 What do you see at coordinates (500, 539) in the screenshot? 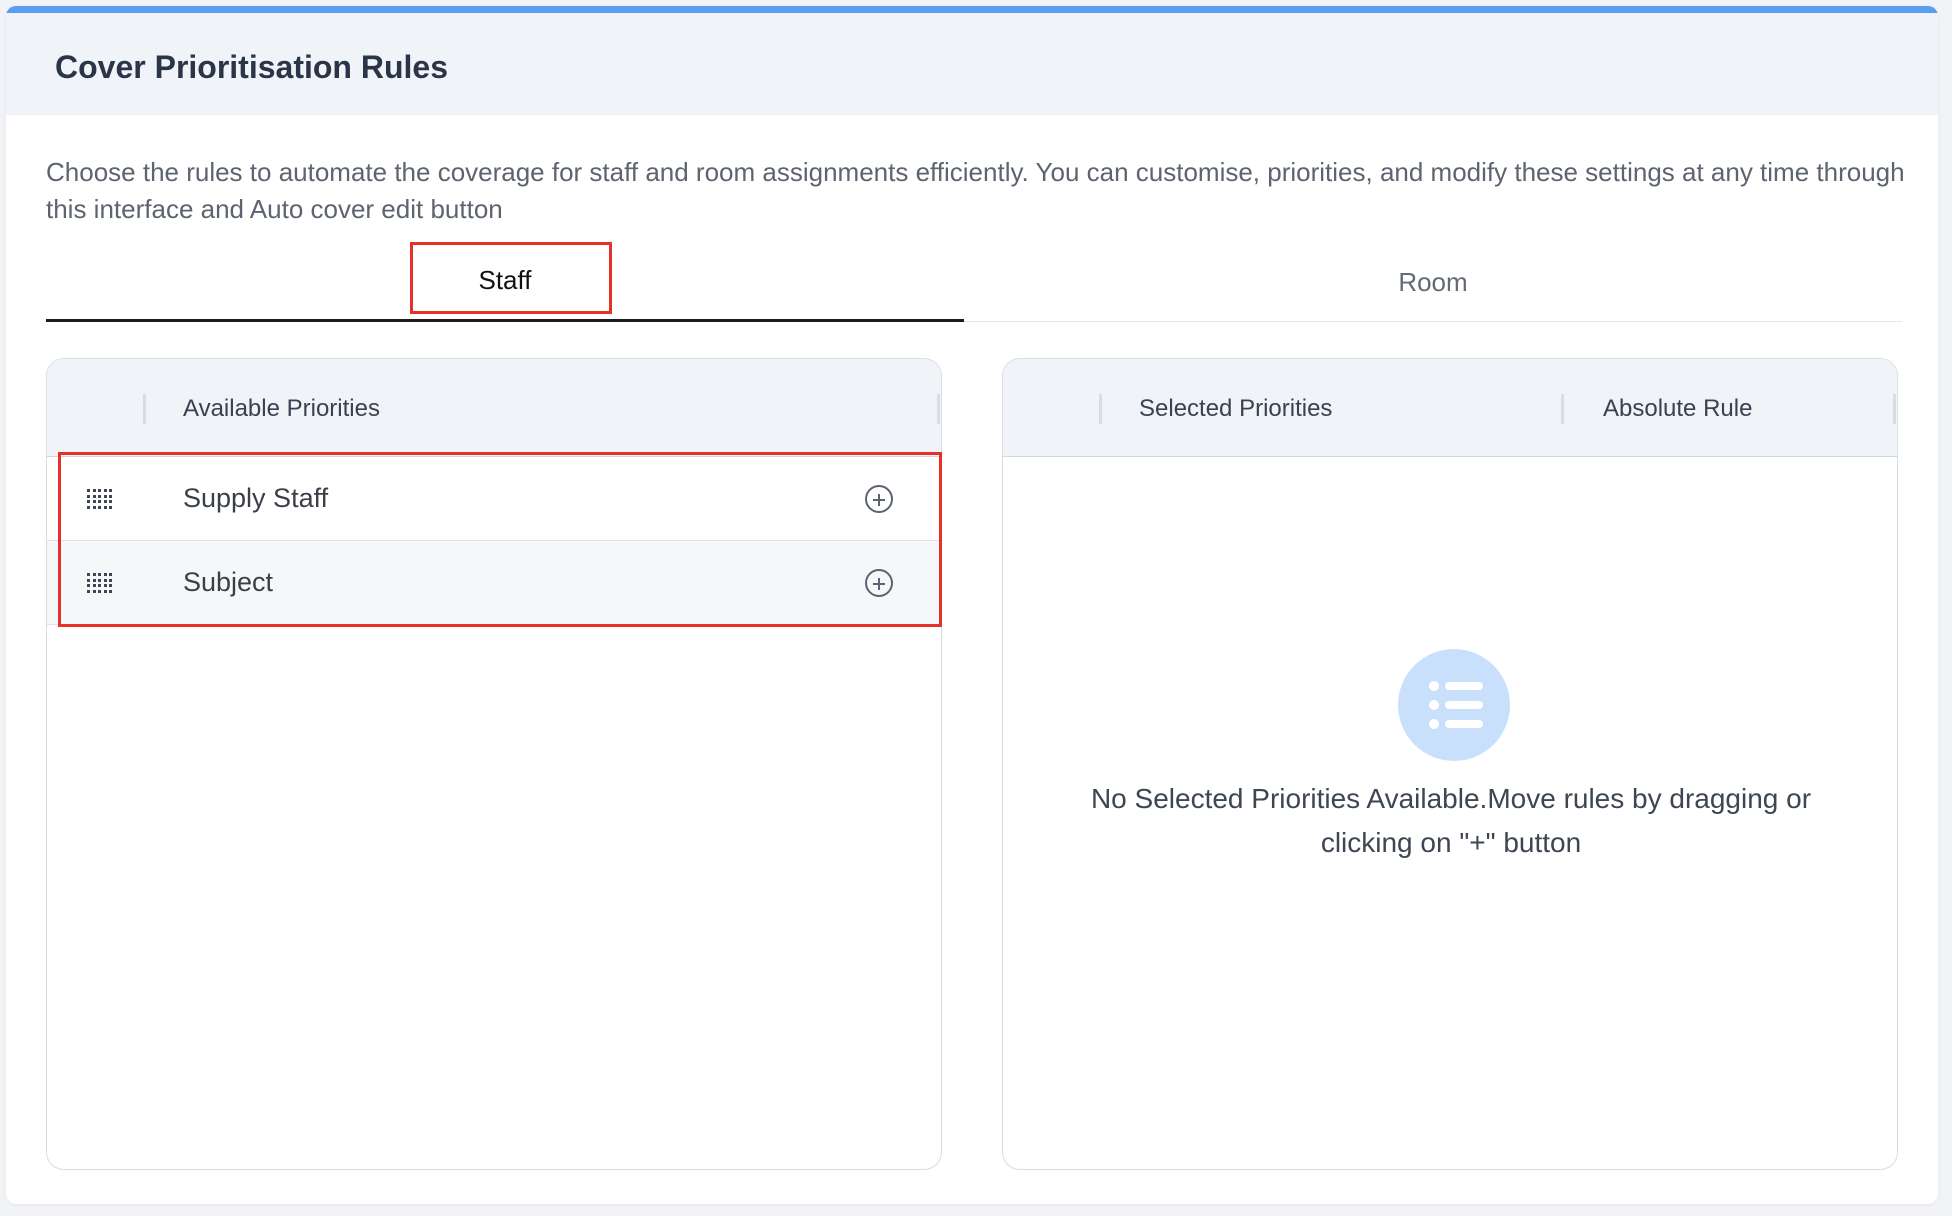
I see `available-rows-highlight` at bounding box center [500, 539].